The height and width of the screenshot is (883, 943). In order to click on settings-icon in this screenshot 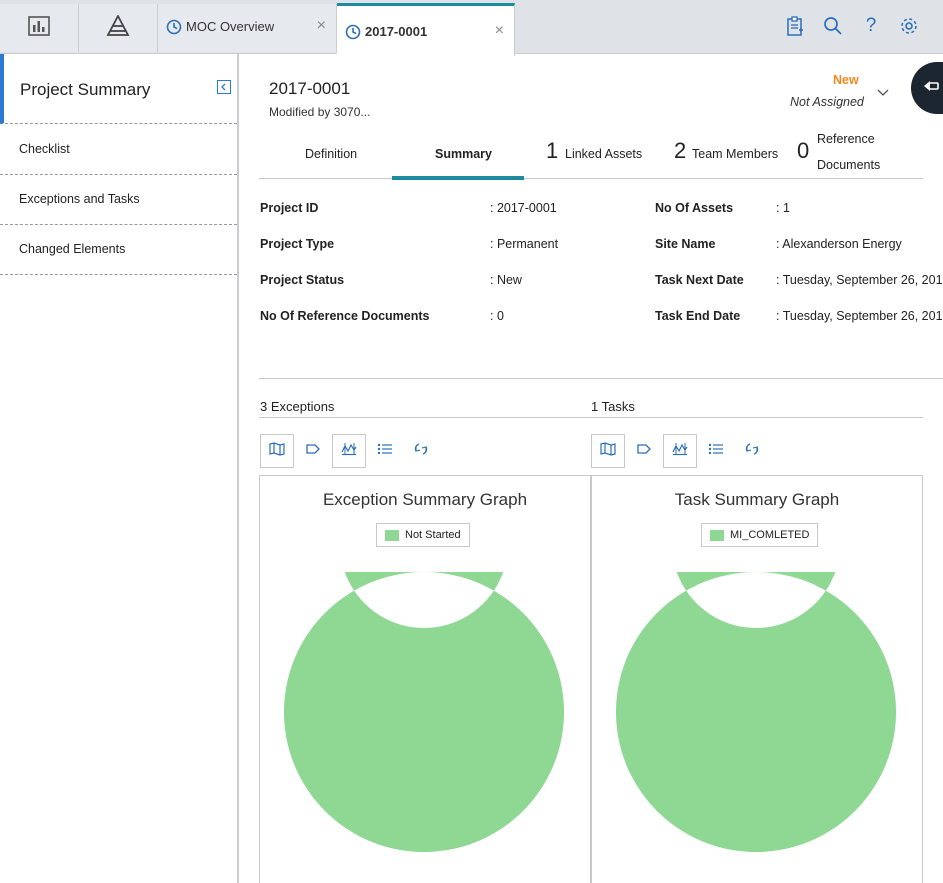, I will do `click(909, 26)`.